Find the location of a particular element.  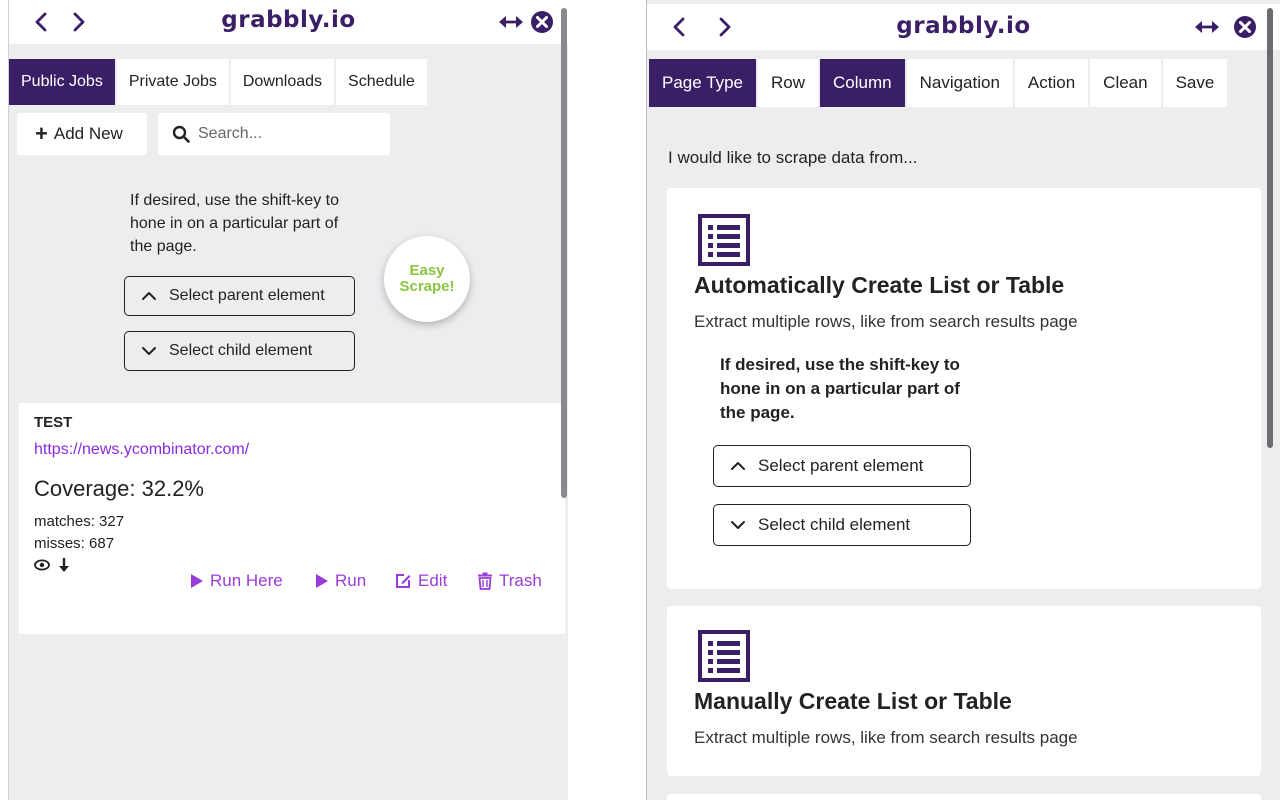

run-label: Run is located at coordinates (351, 580).